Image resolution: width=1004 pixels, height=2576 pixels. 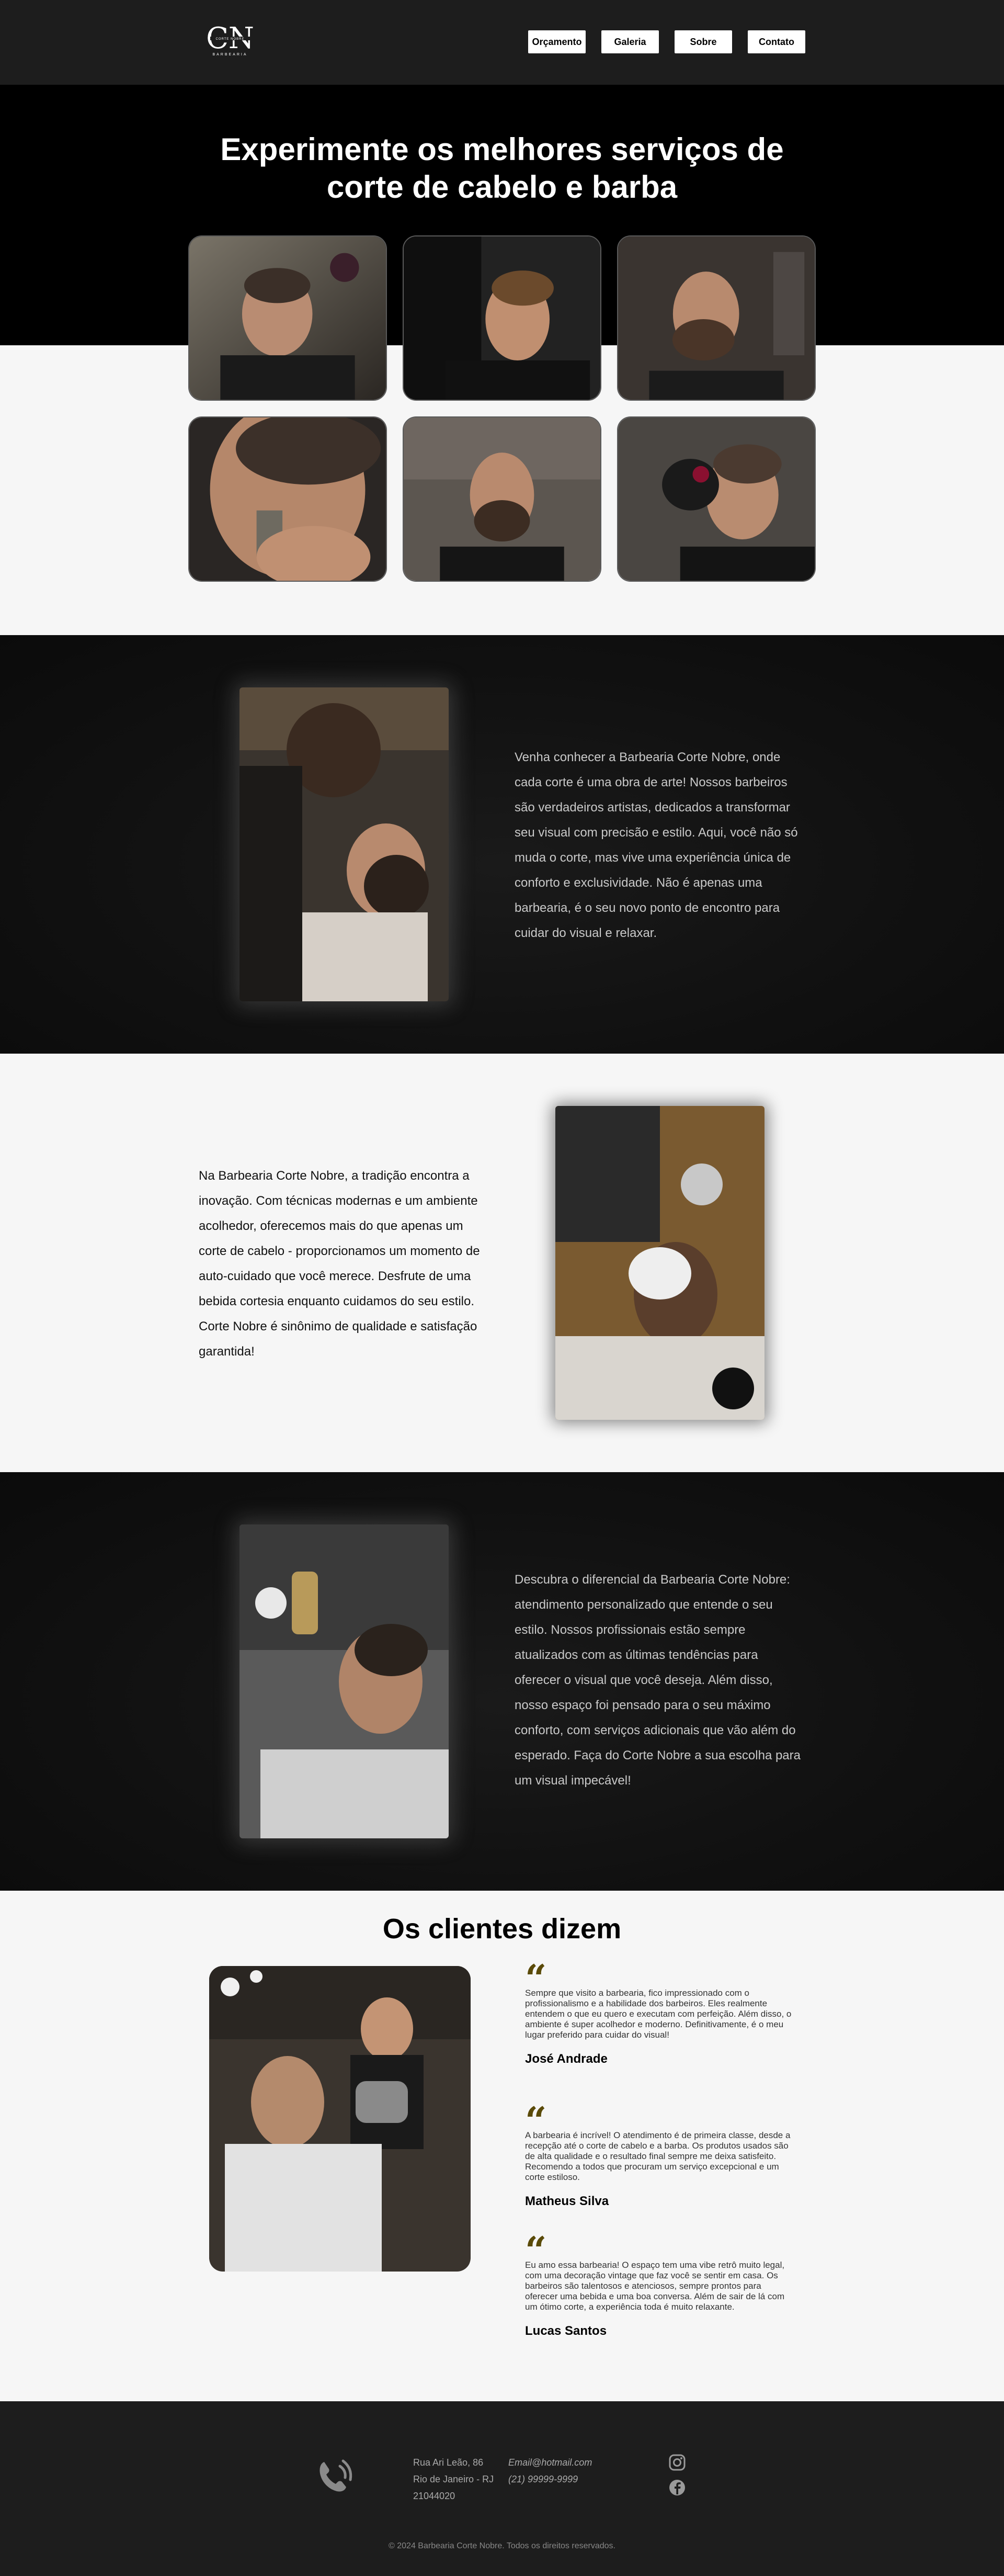 I want to click on nav-orcamento-button: Orçamento, so click(x=557, y=42).